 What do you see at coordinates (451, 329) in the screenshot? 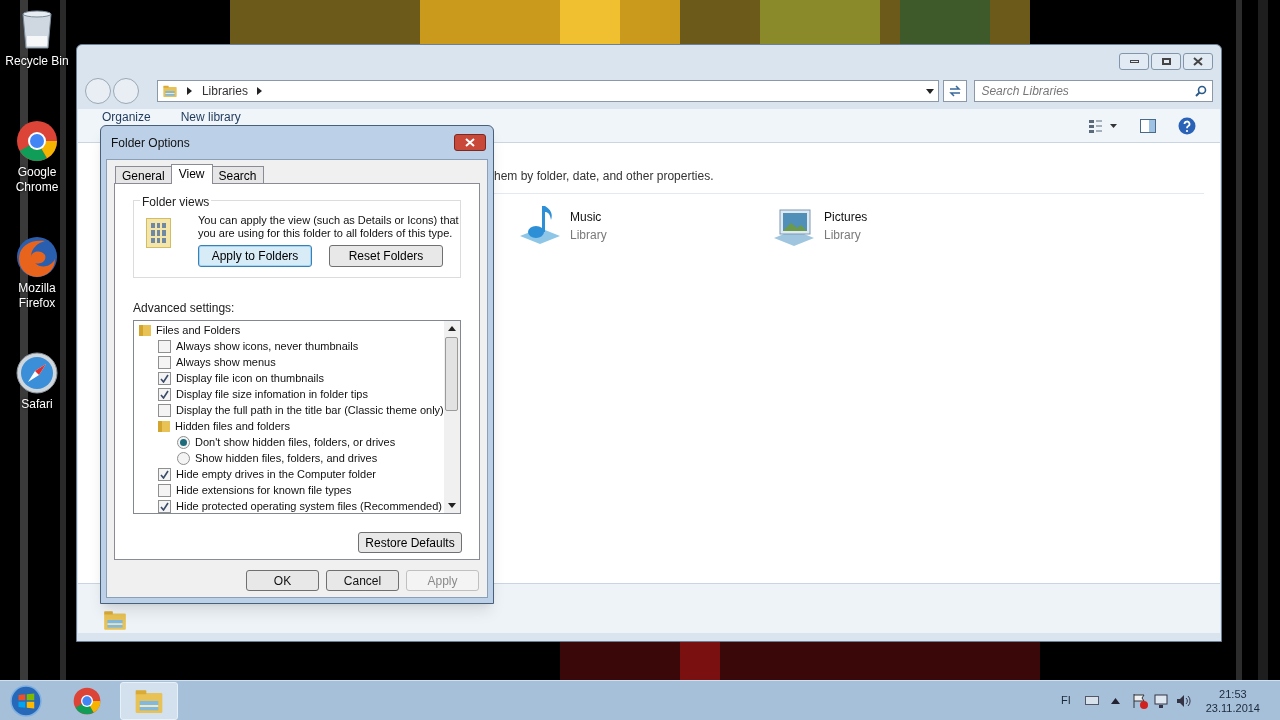
I see `scroll-up-icon` at bounding box center [451, 329].